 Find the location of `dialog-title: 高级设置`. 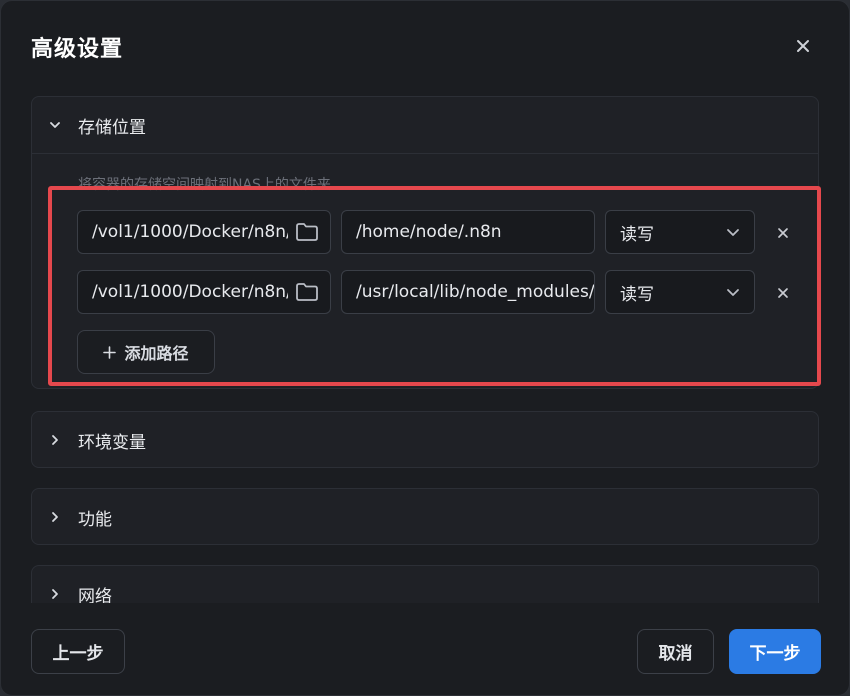

dialog-title: 高级设置 is located at coordinates (77, 49).